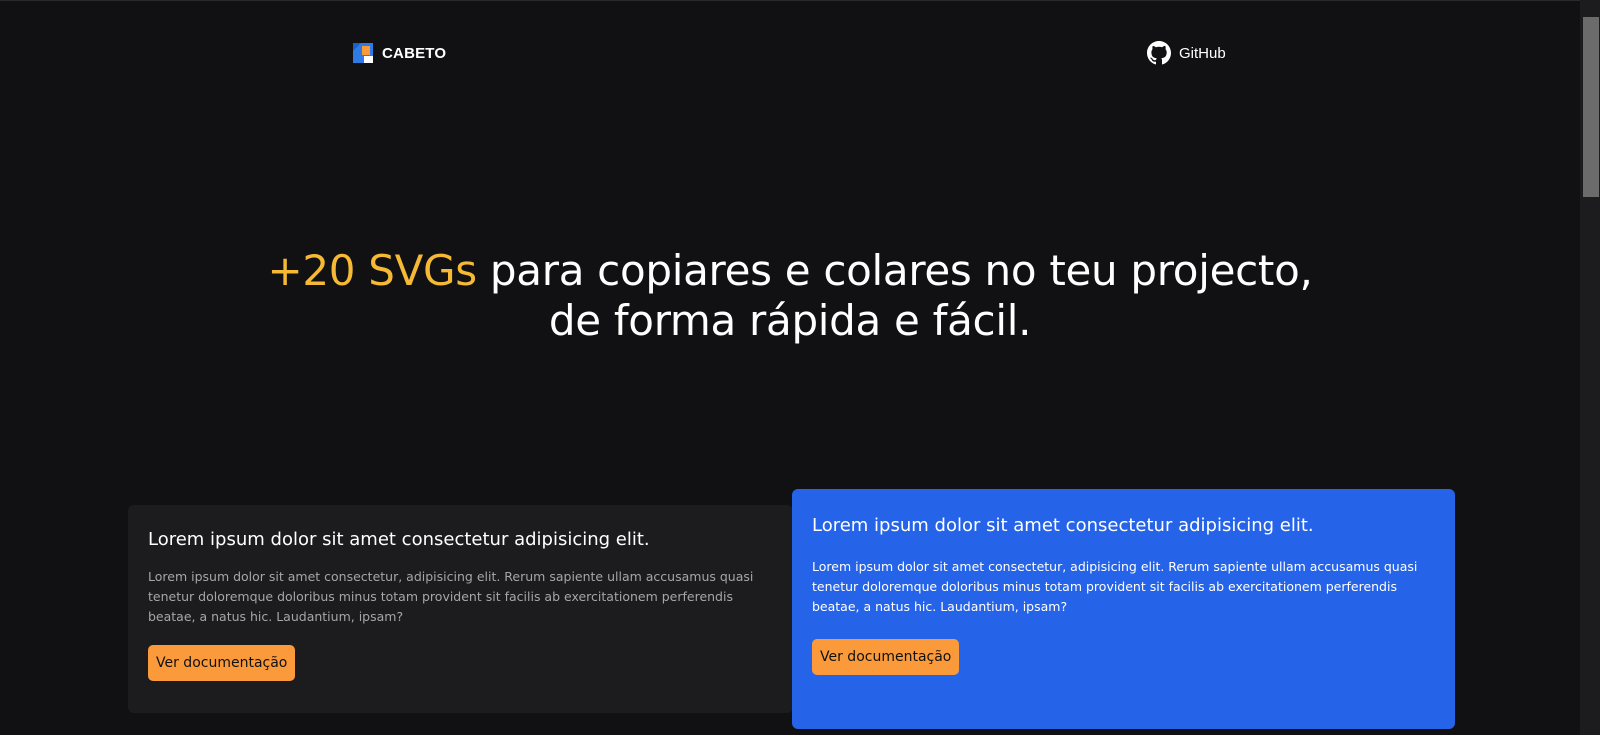 The width and height of the screenshot is (1600, 735). I want to click on cabeto-logo-icon, so click(363, 53).